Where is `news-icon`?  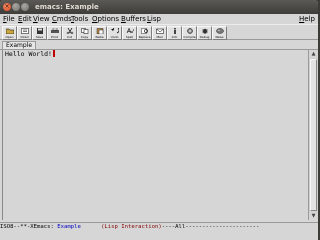 news-icon is located at coordinates (220, 31).